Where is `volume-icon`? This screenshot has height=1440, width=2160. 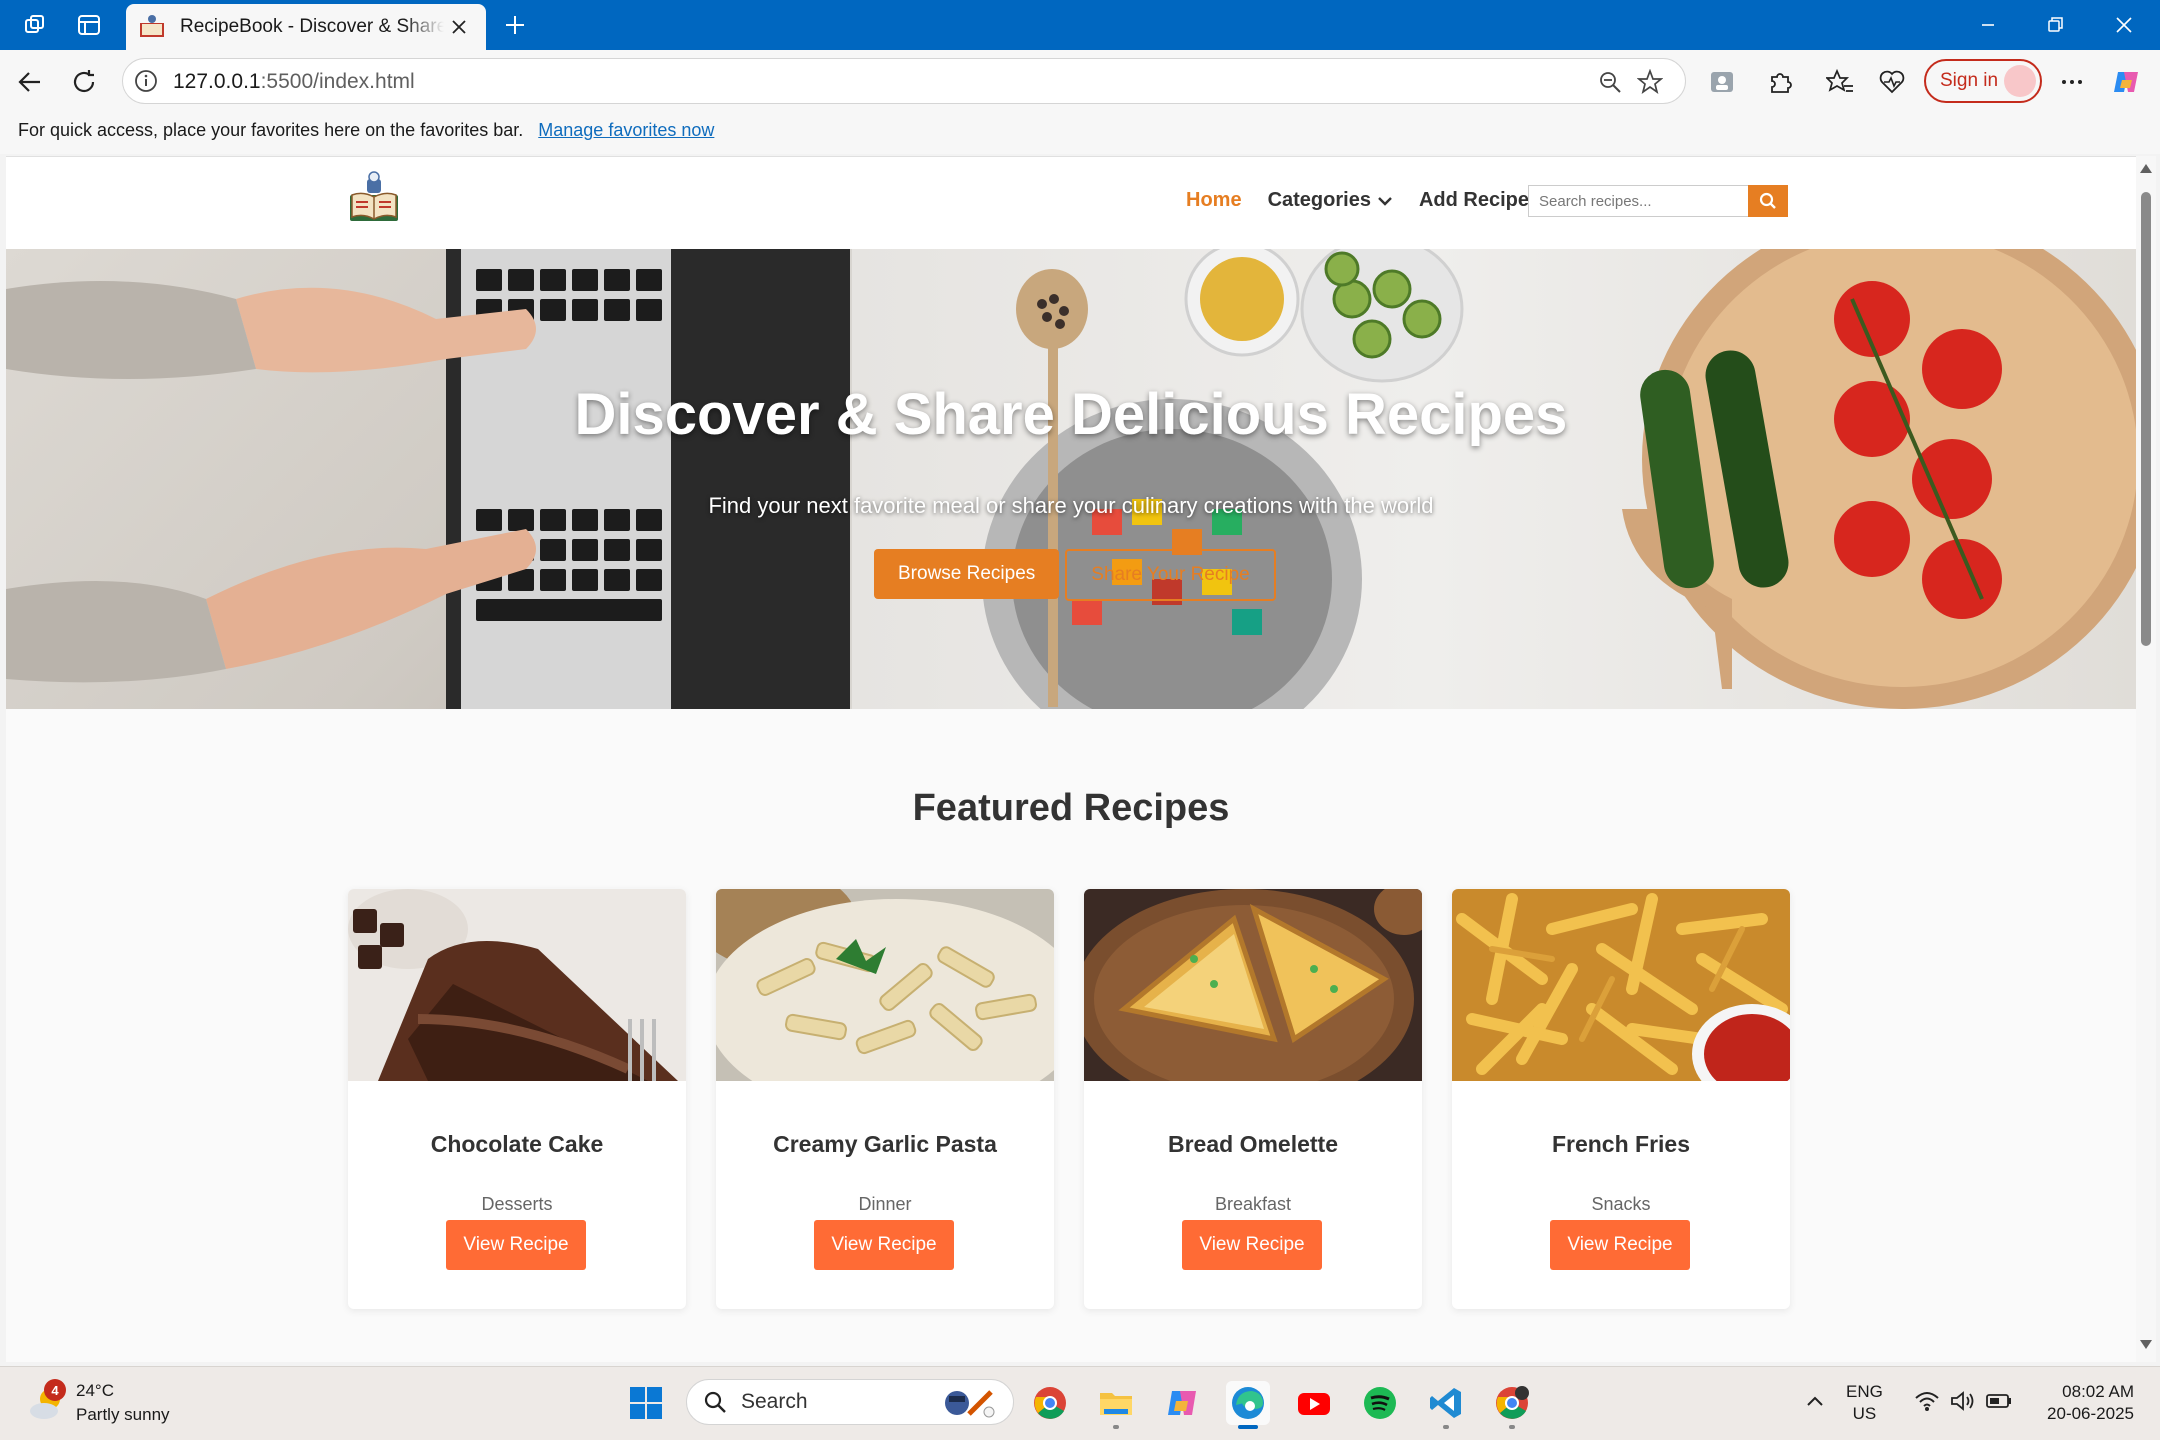 volume-icon is located at coordinates (1963, 1401).